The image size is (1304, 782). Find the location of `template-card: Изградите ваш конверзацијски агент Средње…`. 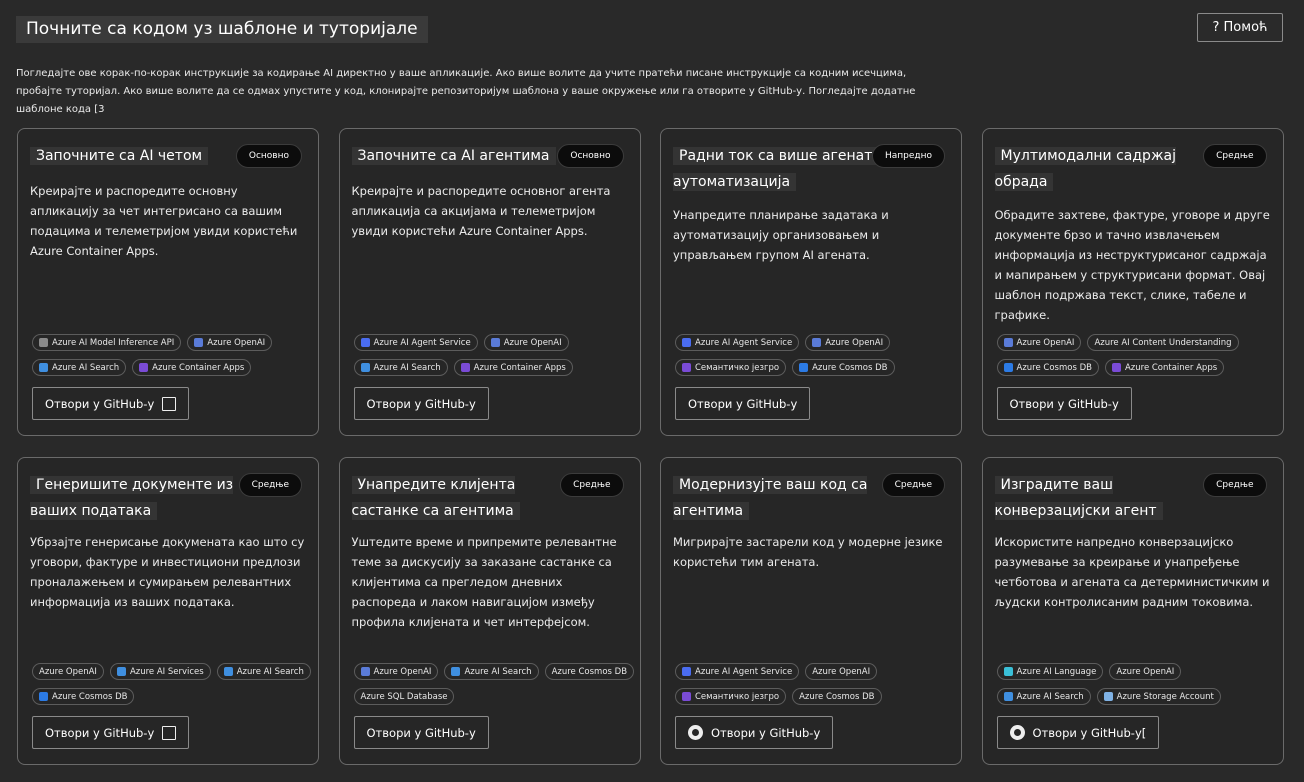

template-card: Изградите ваш конверзацијски агент Средње… is located at coordinates (1132, 611).